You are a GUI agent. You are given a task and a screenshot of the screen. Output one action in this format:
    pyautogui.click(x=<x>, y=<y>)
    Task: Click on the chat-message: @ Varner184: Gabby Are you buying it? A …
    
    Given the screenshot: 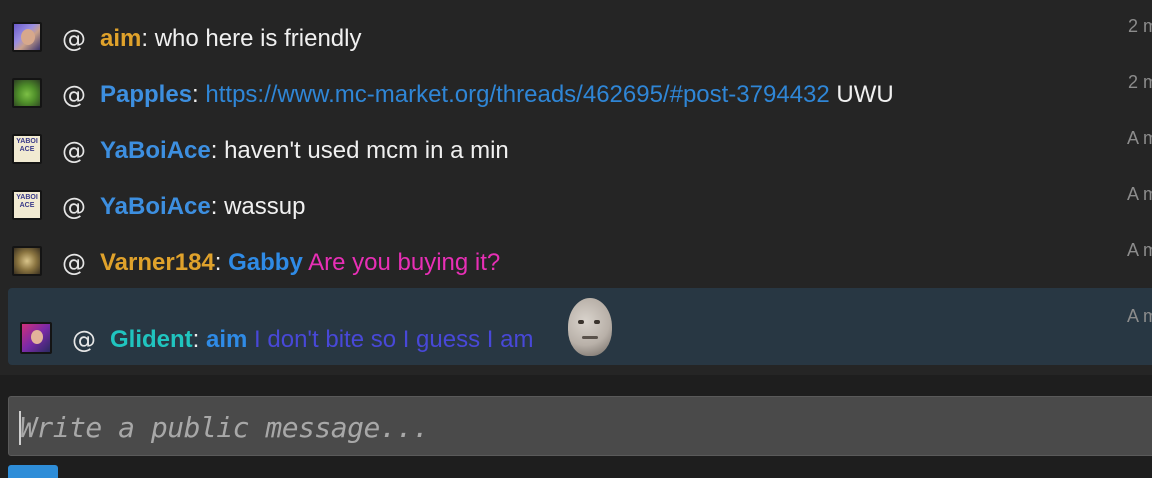 What is the action you would take?
    pyautogui.click(x=576, y=262)
    